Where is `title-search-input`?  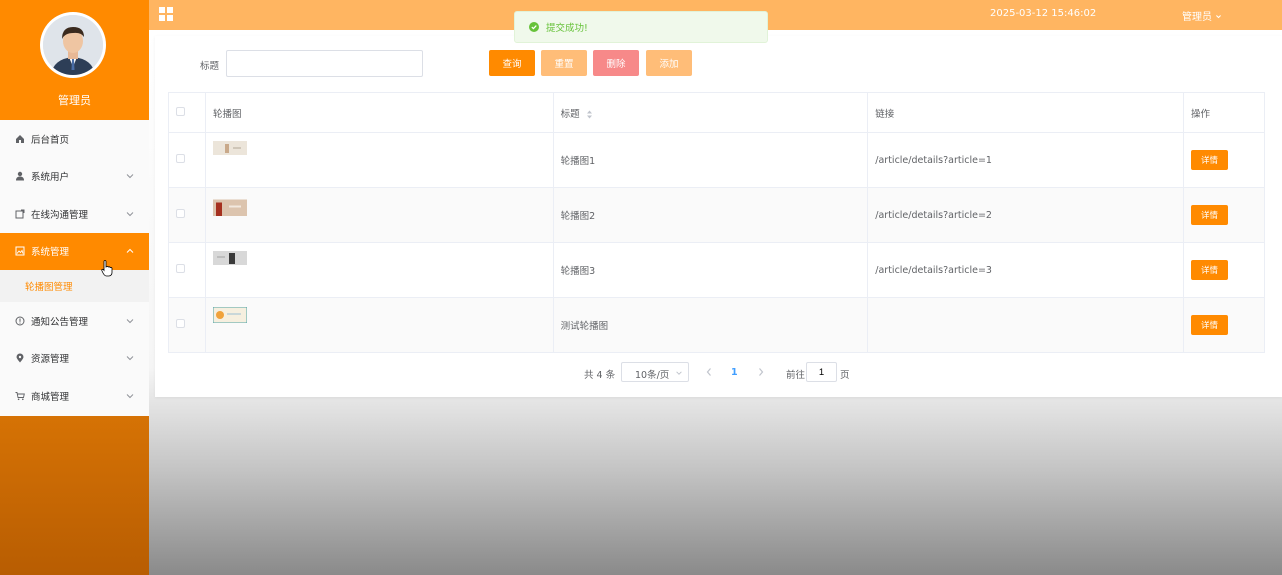
title-search-input is located at coordinates (324, 63).